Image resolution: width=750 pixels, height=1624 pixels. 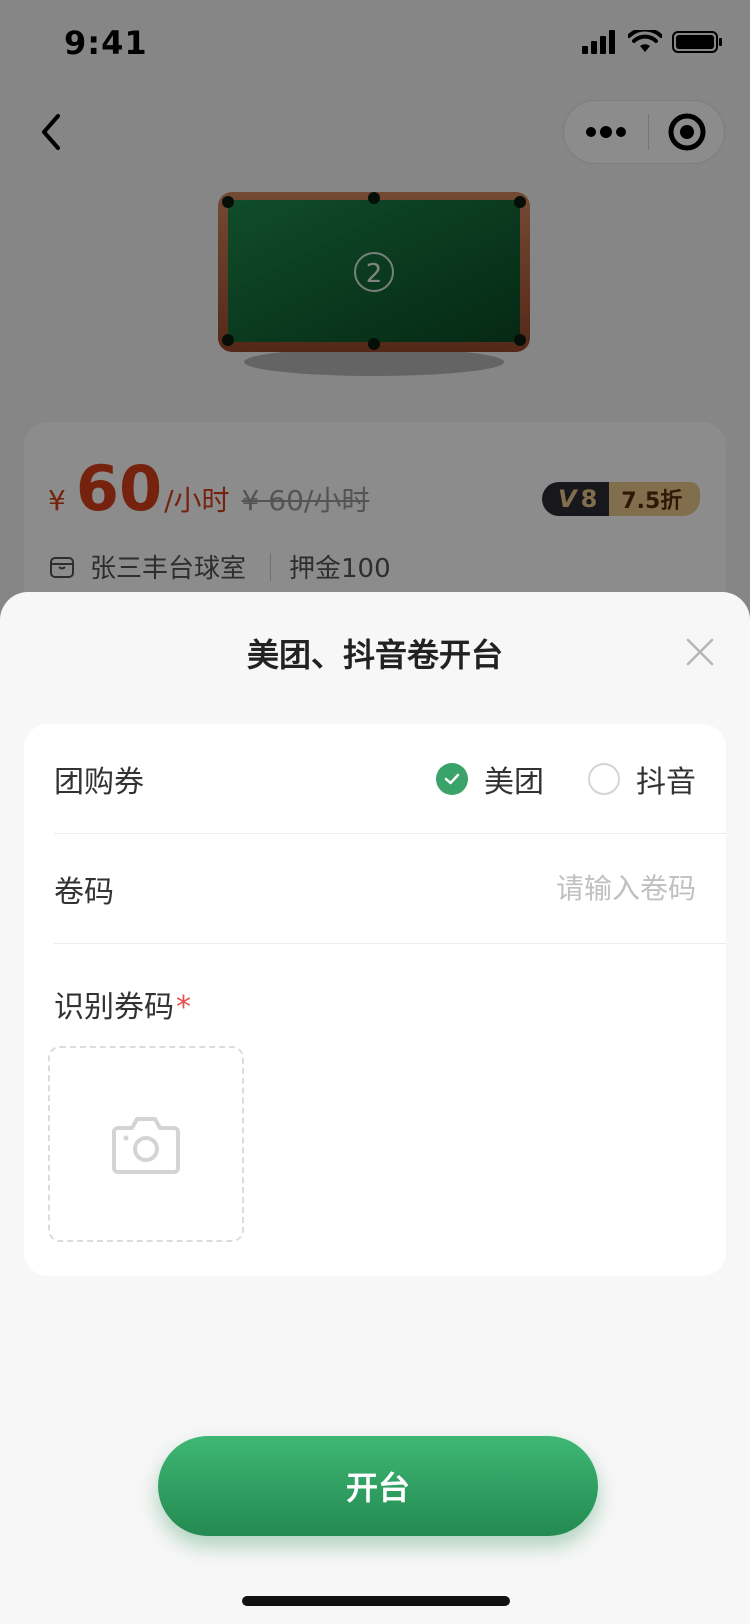 I want to click on open-table-button: 开台, so click(x=378, y=1486).